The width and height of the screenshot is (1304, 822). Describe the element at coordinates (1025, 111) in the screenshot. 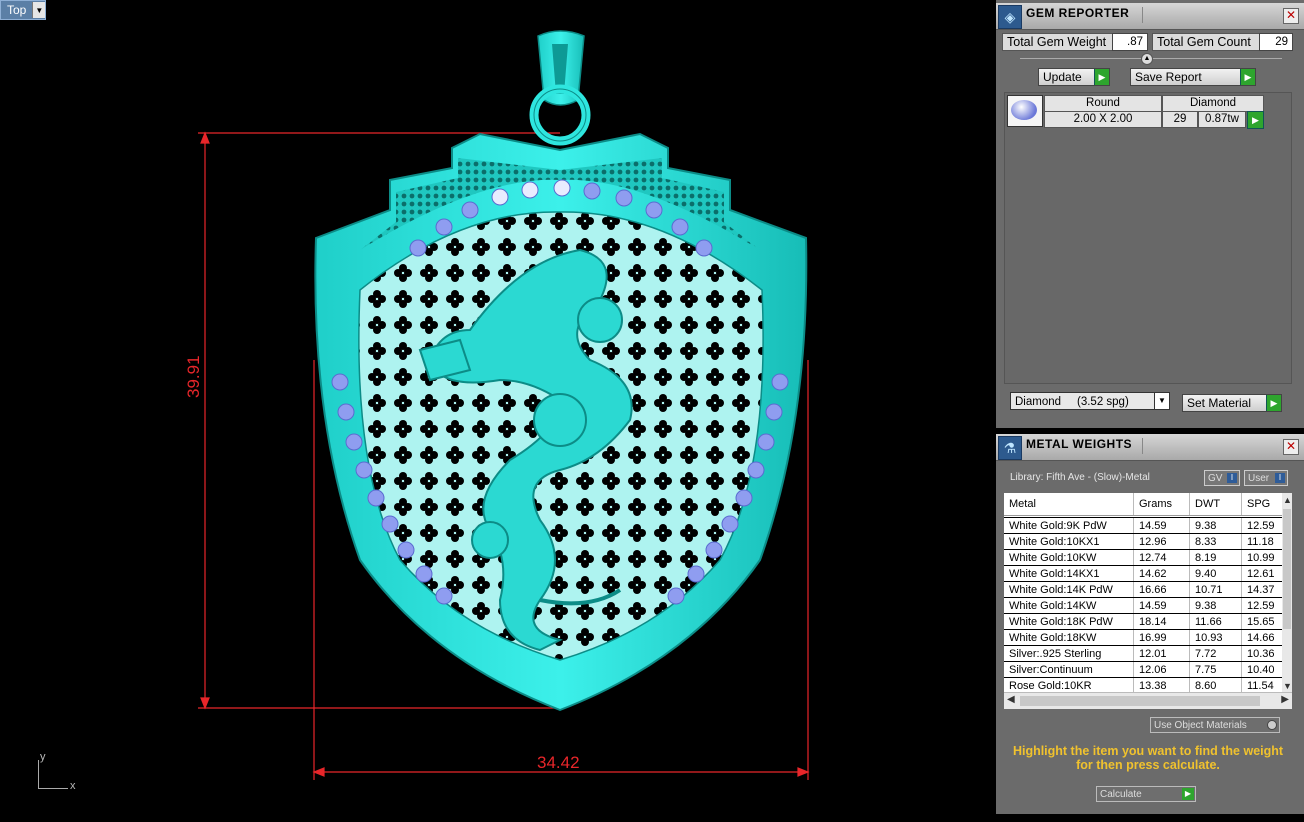

I see `round-gem-icon` at that location.